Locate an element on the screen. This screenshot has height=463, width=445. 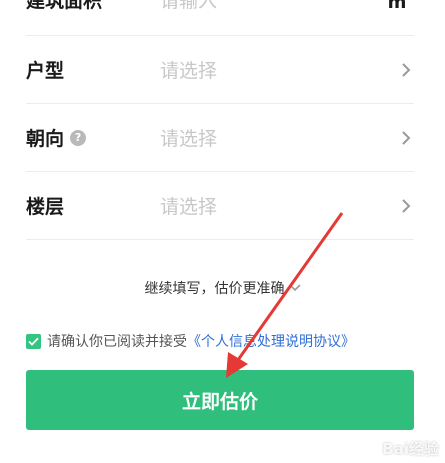
area-row: 建筑面积 请输入 m2 is located at coordinates (220, 18).